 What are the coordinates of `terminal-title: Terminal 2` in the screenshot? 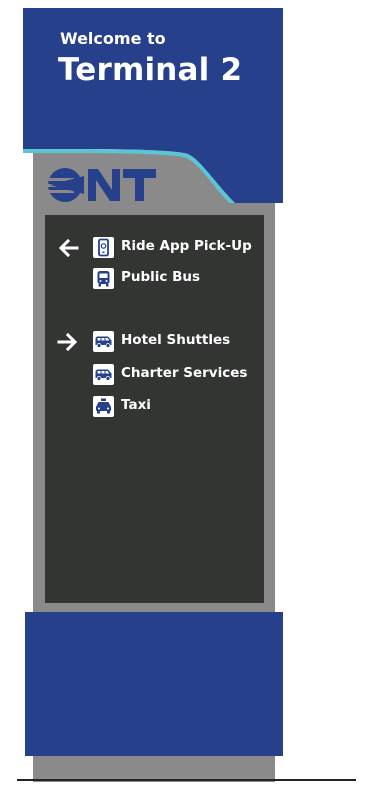 It's located at (150, 70).